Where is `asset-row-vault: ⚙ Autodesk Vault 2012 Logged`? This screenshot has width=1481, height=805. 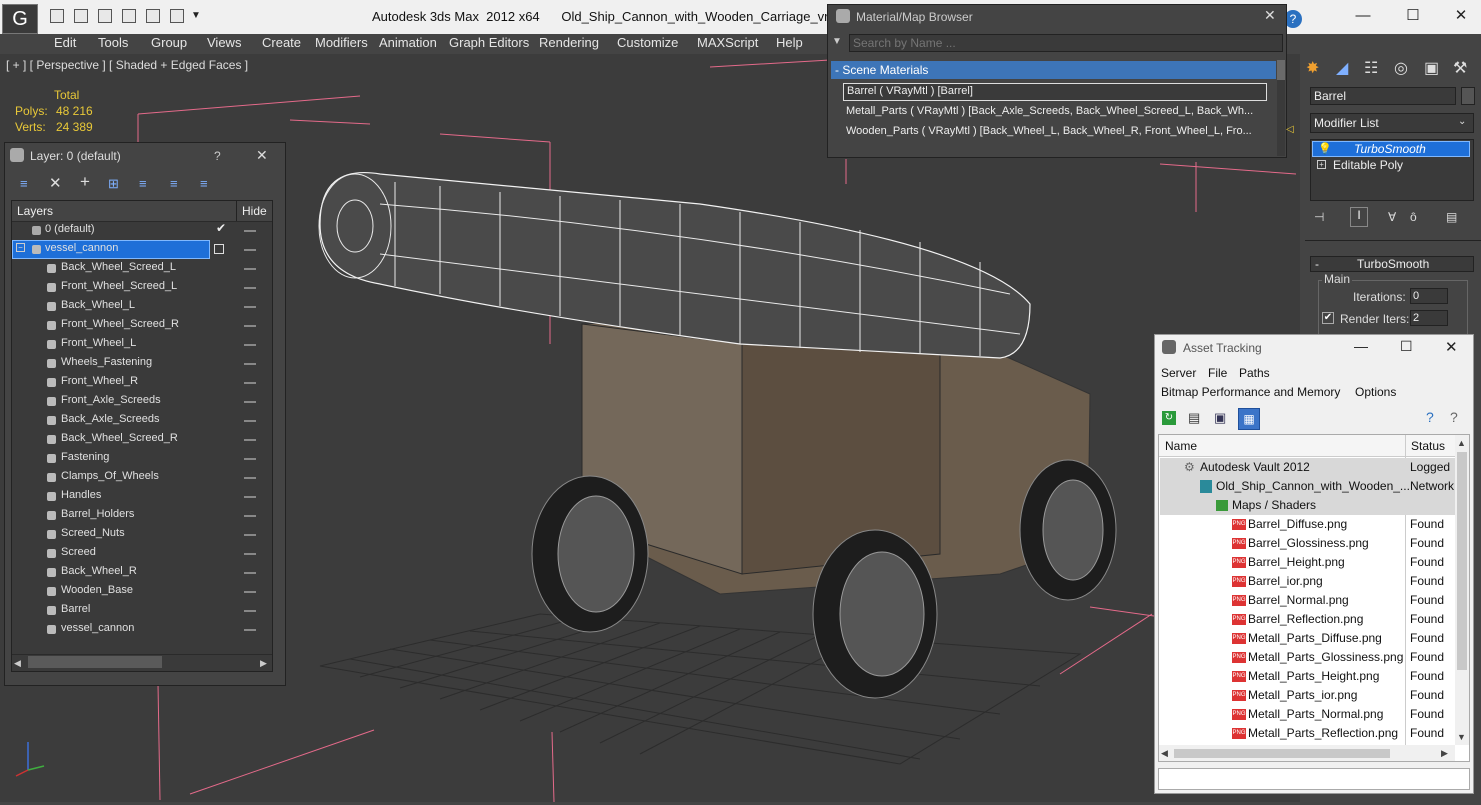
asset-row-vault: ⚙ Autodesk Vault 2012 Logged is located at coordinates (1308, 467).